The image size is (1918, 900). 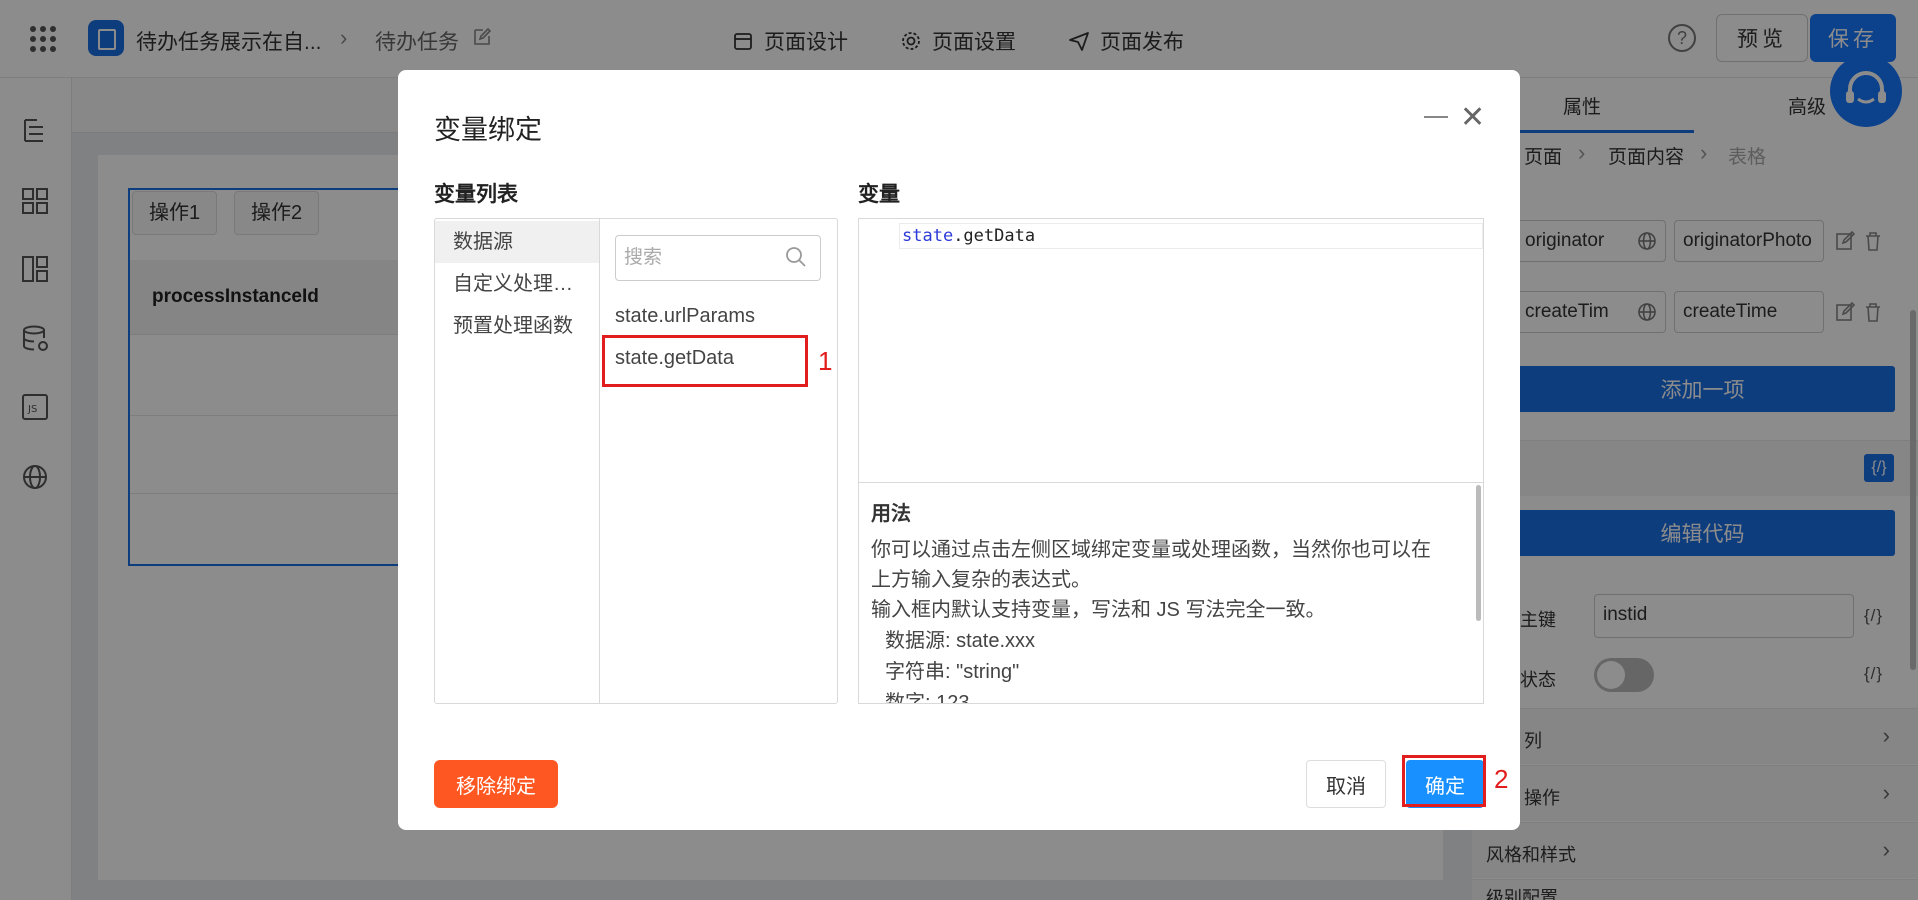 What do you see at coordinates (891, 514) in the screenshot?
I see `usage-title: 用法` at bounding box center [891, 514].